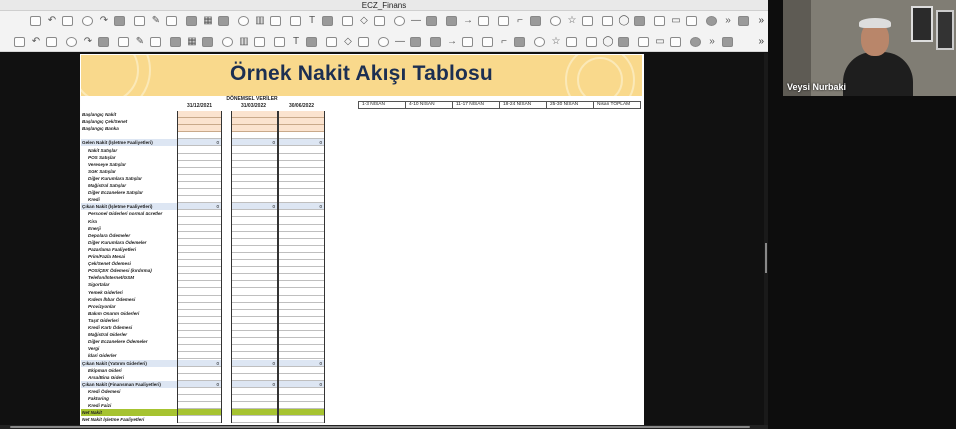 The width and height of the screenshot is (956, 429). Describe the element at coordinates (175, 42) in the screenshot. I see `ellipse-icon` at that location.